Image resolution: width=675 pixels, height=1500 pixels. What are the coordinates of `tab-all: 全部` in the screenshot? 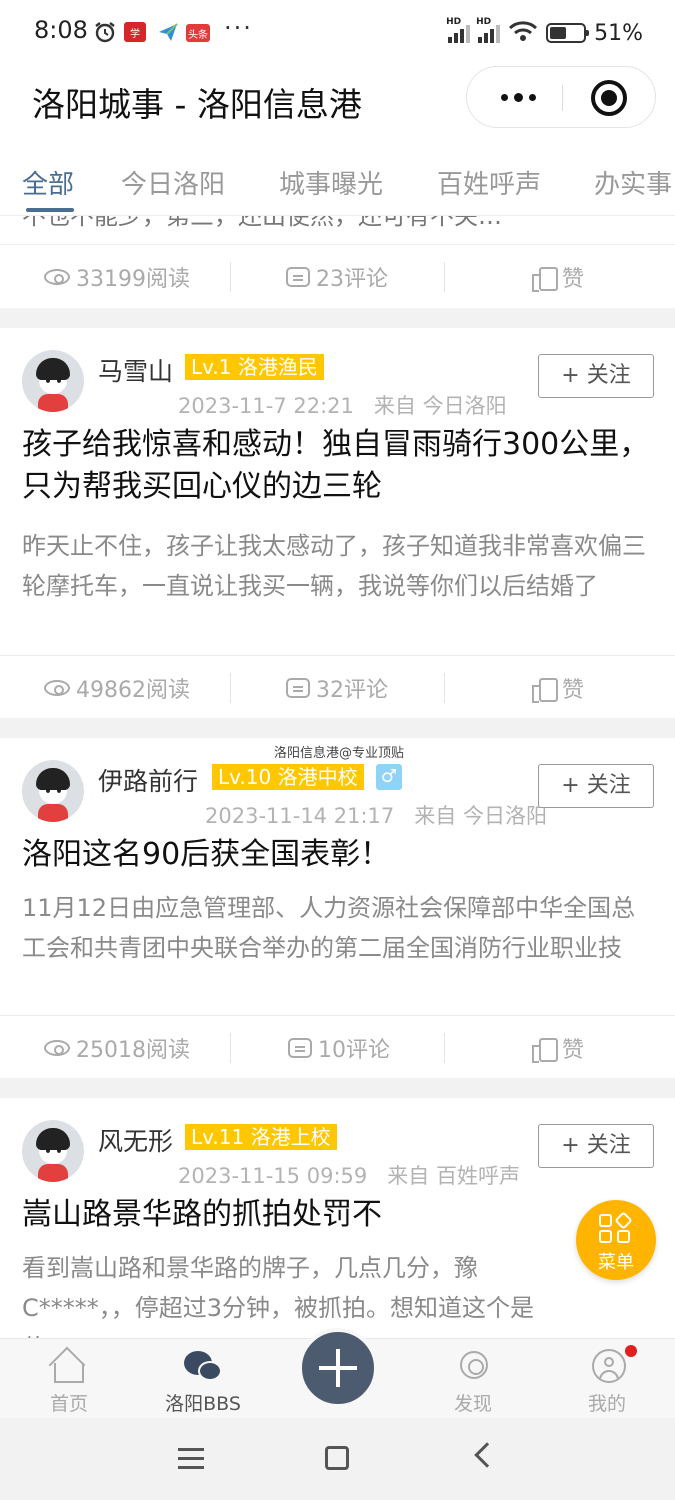 It's located at (48, 182).